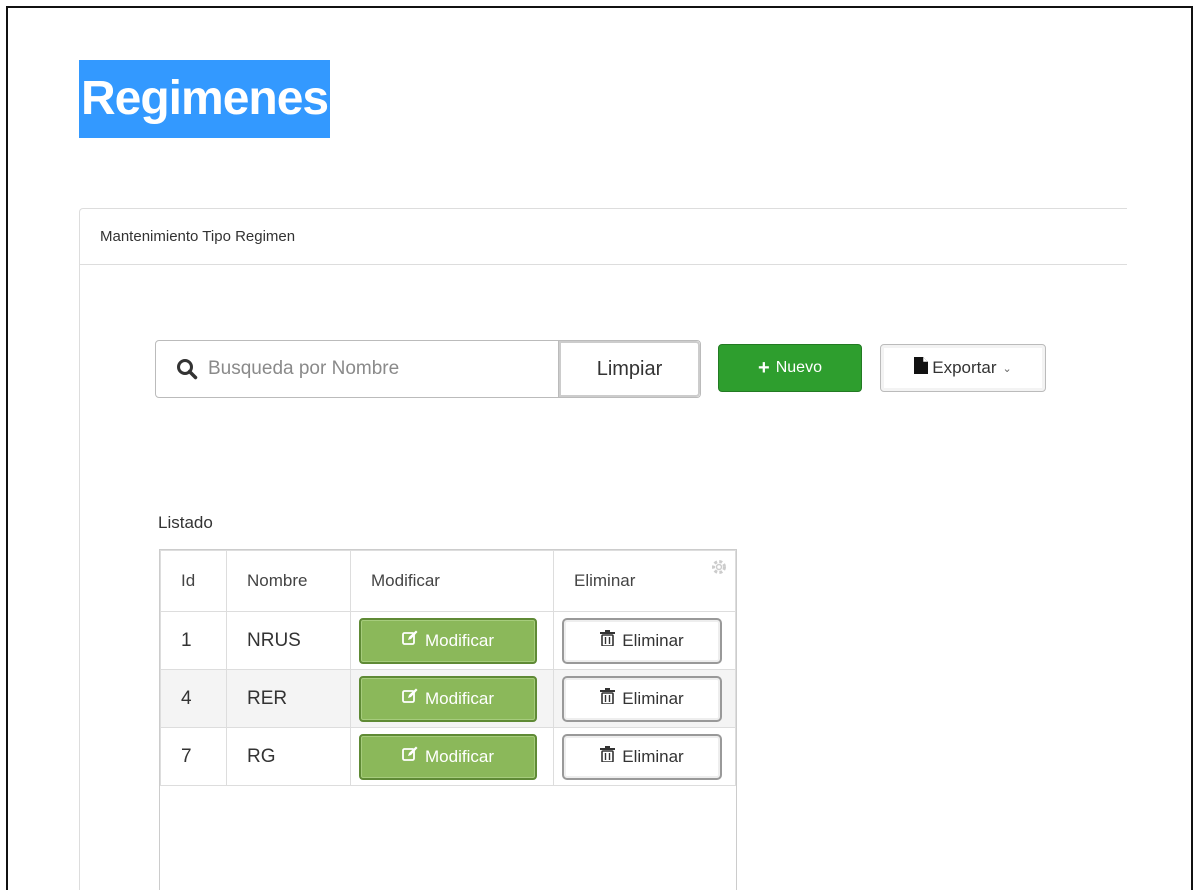 The width and height of the screenshot is (1197, 890). I want to click on table-header-row: Id Nombre Modificar Eliminar, so click(448, 581).